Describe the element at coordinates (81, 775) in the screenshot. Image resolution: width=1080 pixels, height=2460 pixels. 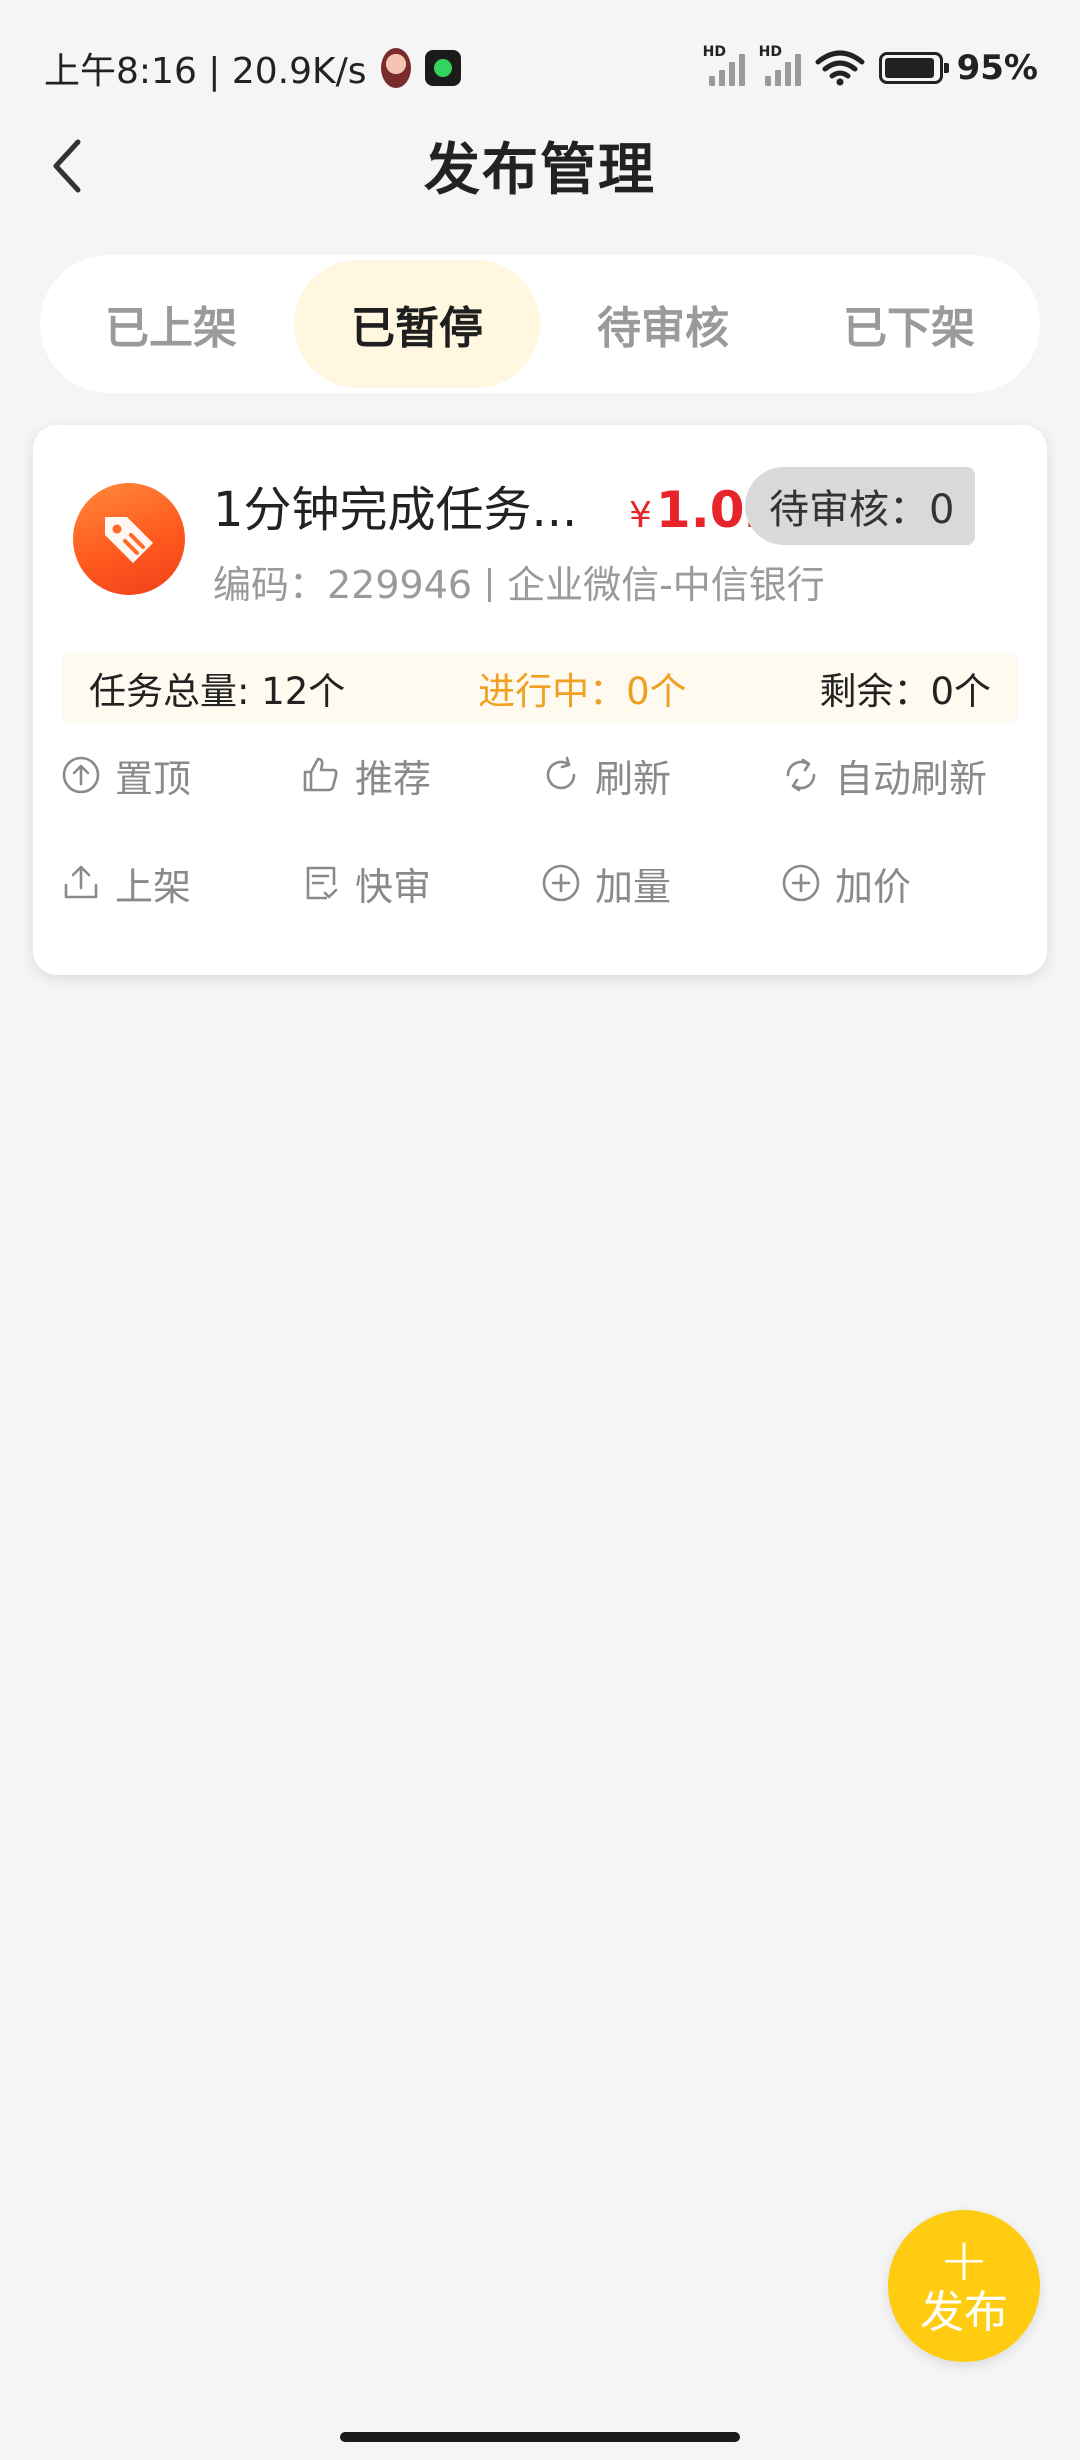
I see `arrow-up-circle-icon` at that location.